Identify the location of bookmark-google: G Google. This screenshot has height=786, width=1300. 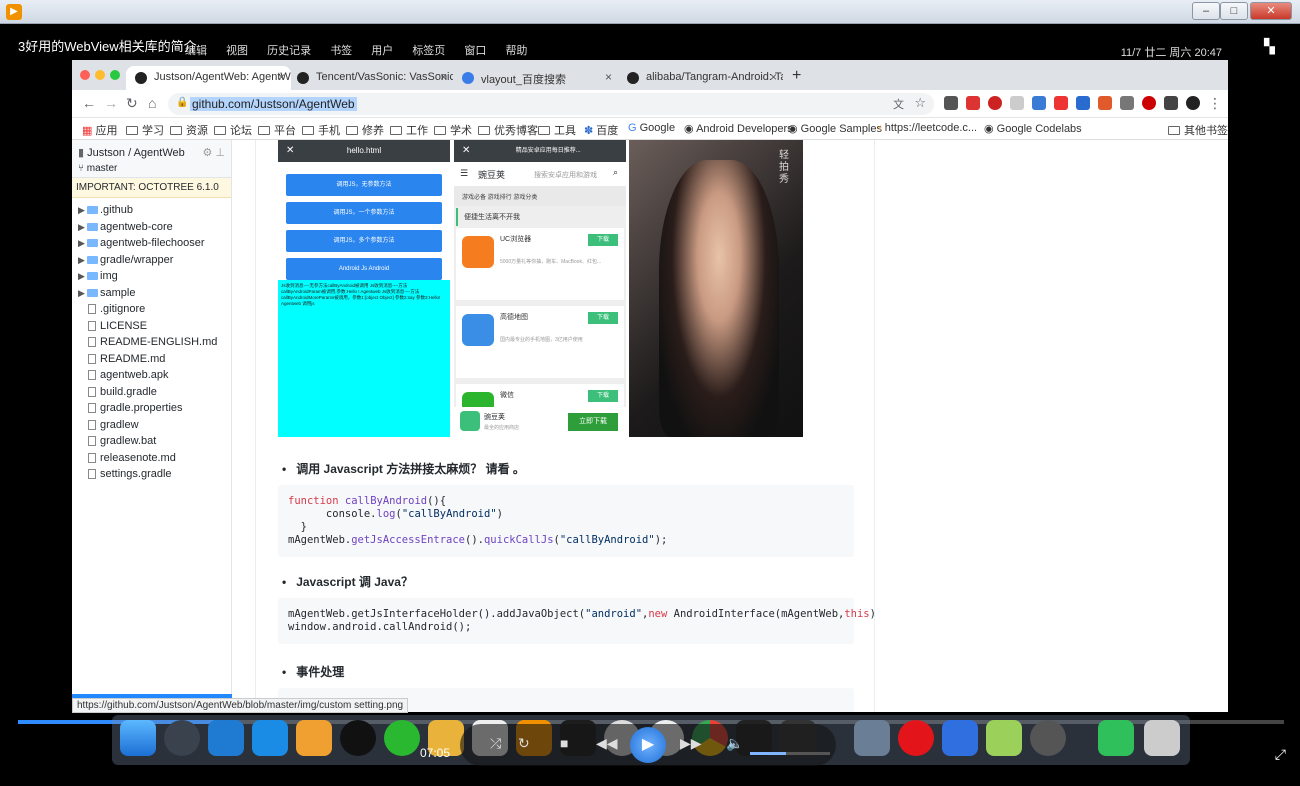
(651, 128).